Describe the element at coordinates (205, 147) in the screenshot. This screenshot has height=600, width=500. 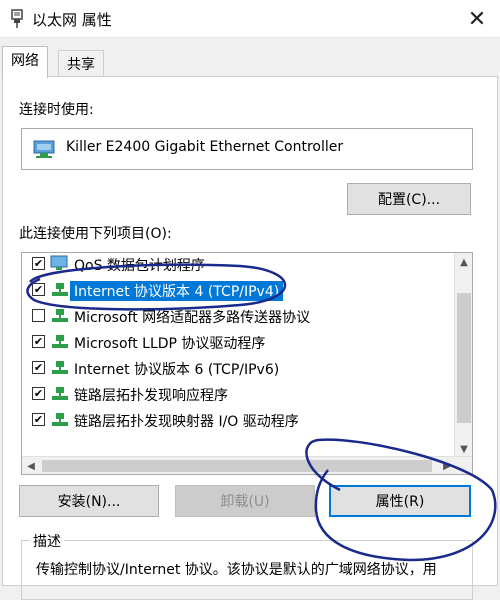
I see `adapter-name: Killer E2400 Gigabit Ethernet Controller` at that location.